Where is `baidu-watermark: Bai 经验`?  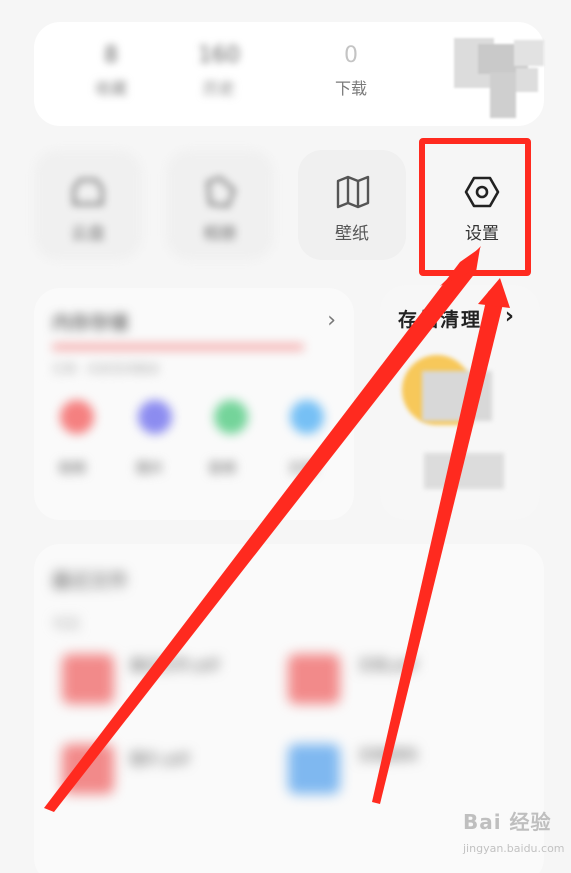
baidu-watermark: Bai 经验 is located at coordinates (507, 822).